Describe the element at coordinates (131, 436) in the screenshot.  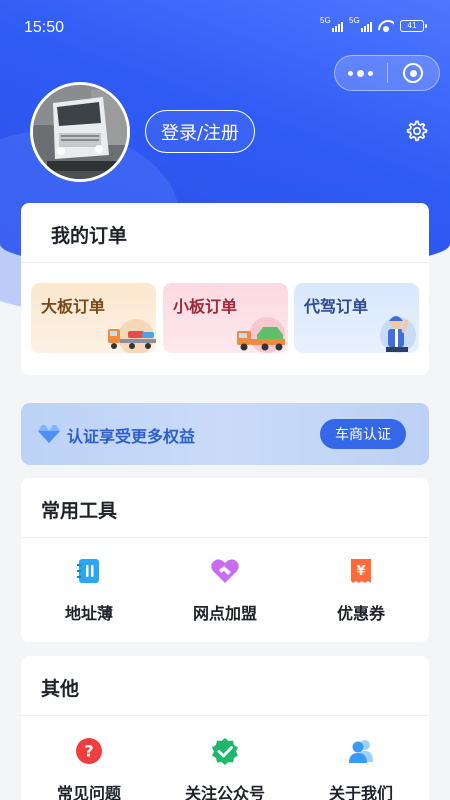
I see `certification-text: 认证享受更多权益` at that location.